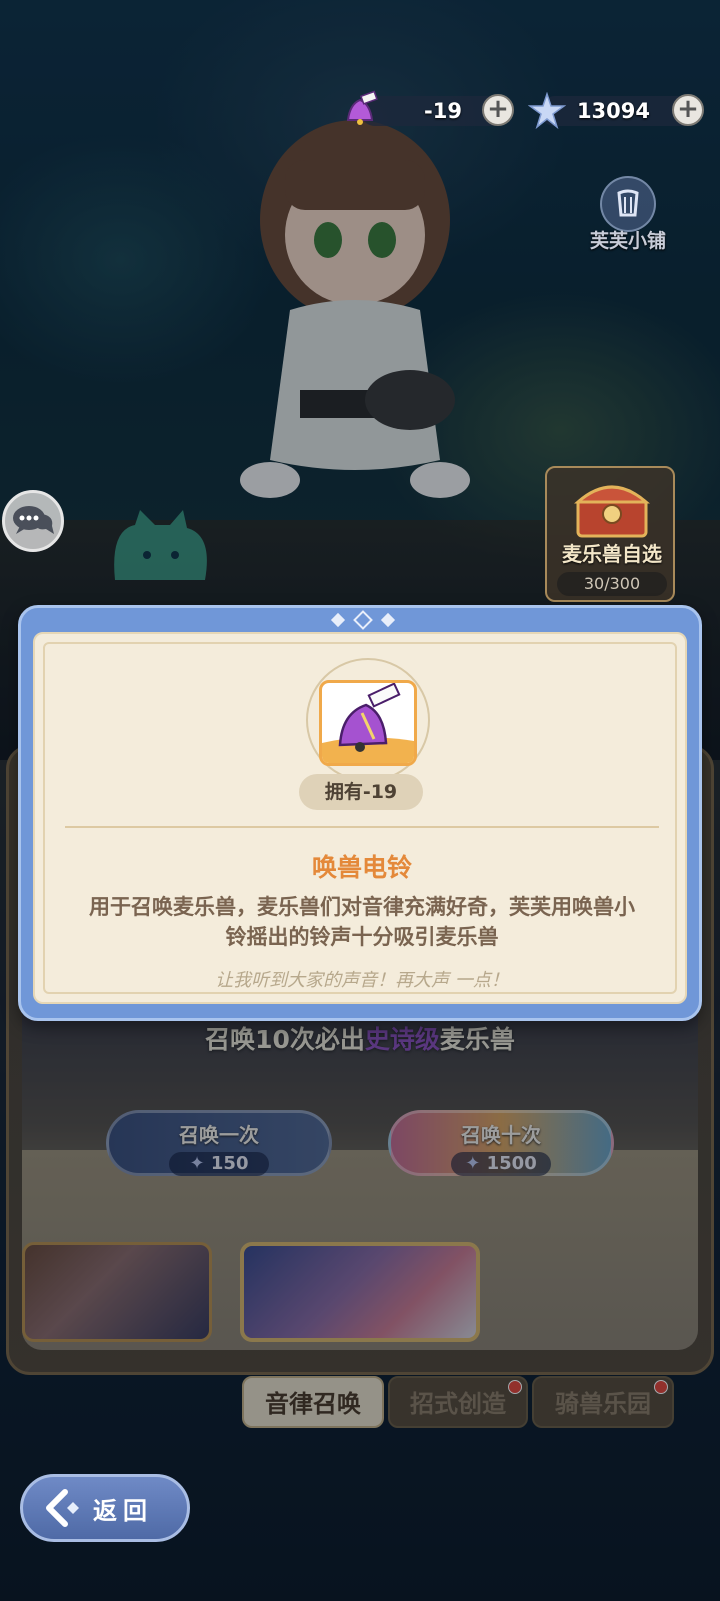  I want to click on shop-label: 芙芙小铺, so click(627, 241).